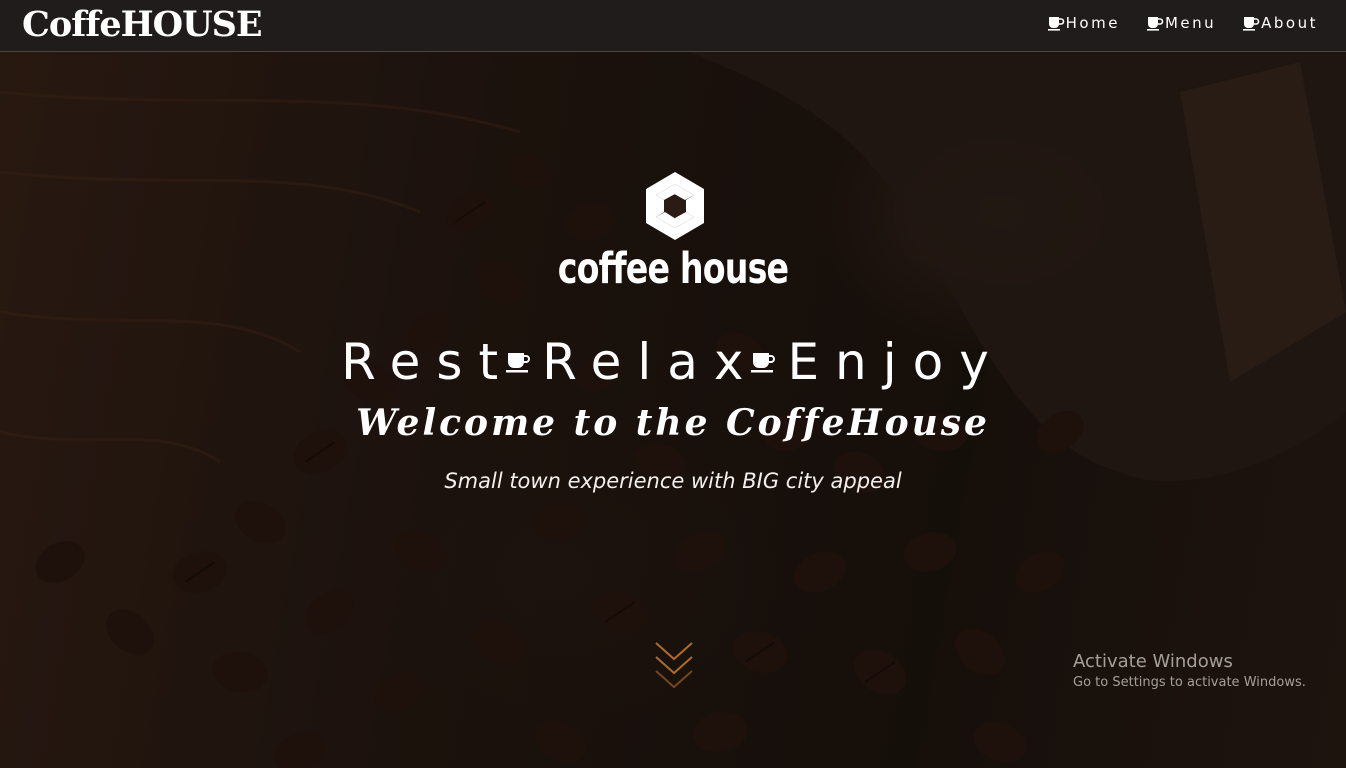 The height and width of the screenshot is (768, 1346). What do you see at coordinates (1153, 661) in the screenshot?
I see `activate-windows-title: Activate Windows` at bounding box center [1153, 661].